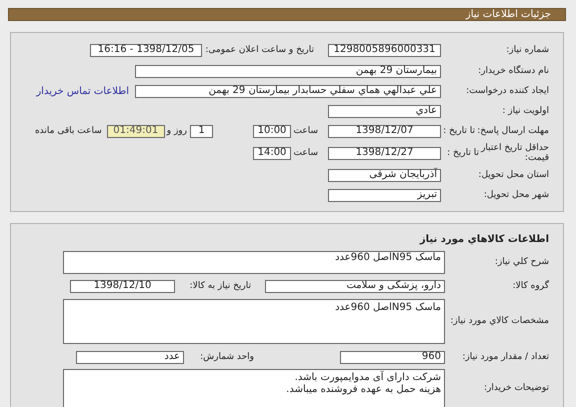 This screenshot has width=576, height=407. What do you see at coordinates (384, 175) in the screenshot?
I see `province-field: آذربایجان شرقی` at bounding box center [384, 175].